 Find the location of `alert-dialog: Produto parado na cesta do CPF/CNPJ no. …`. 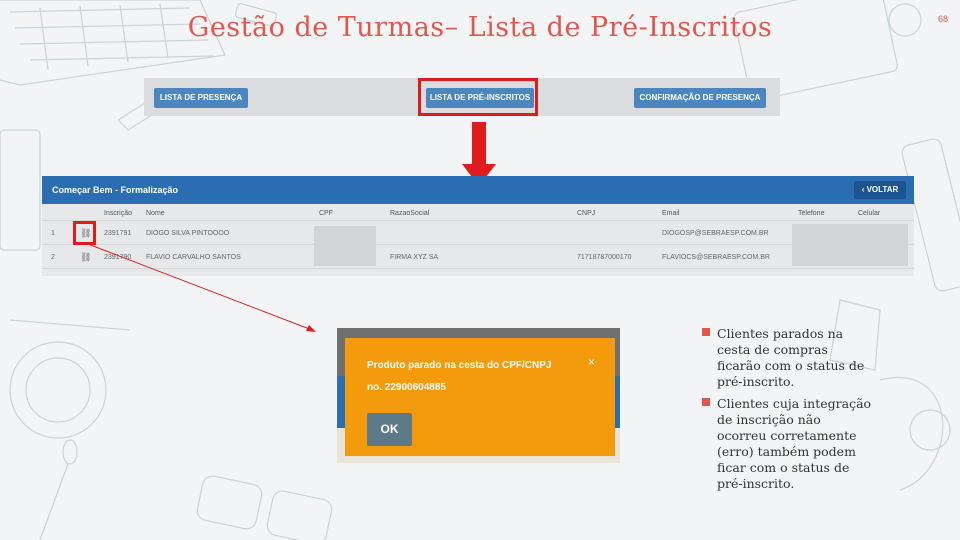

alert-dialog: Produto parado na cesta do CPF/CNPJ no. … is located at coordinates (480, 397).